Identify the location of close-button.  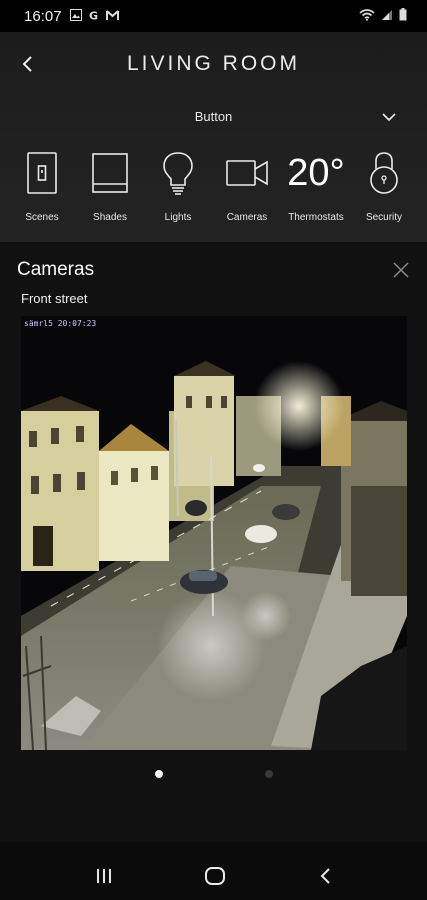
(401, 270).